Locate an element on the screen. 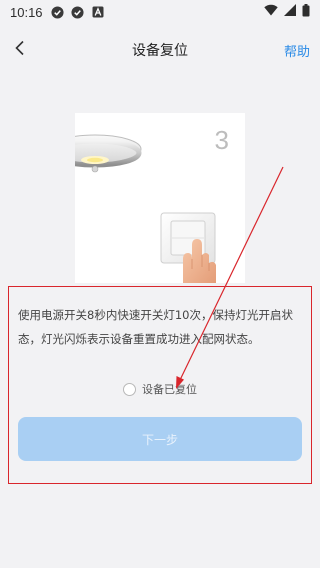 The image size is (320, 568). header-bar: 设备复位 帮助 is located at coordinates (160, 50).